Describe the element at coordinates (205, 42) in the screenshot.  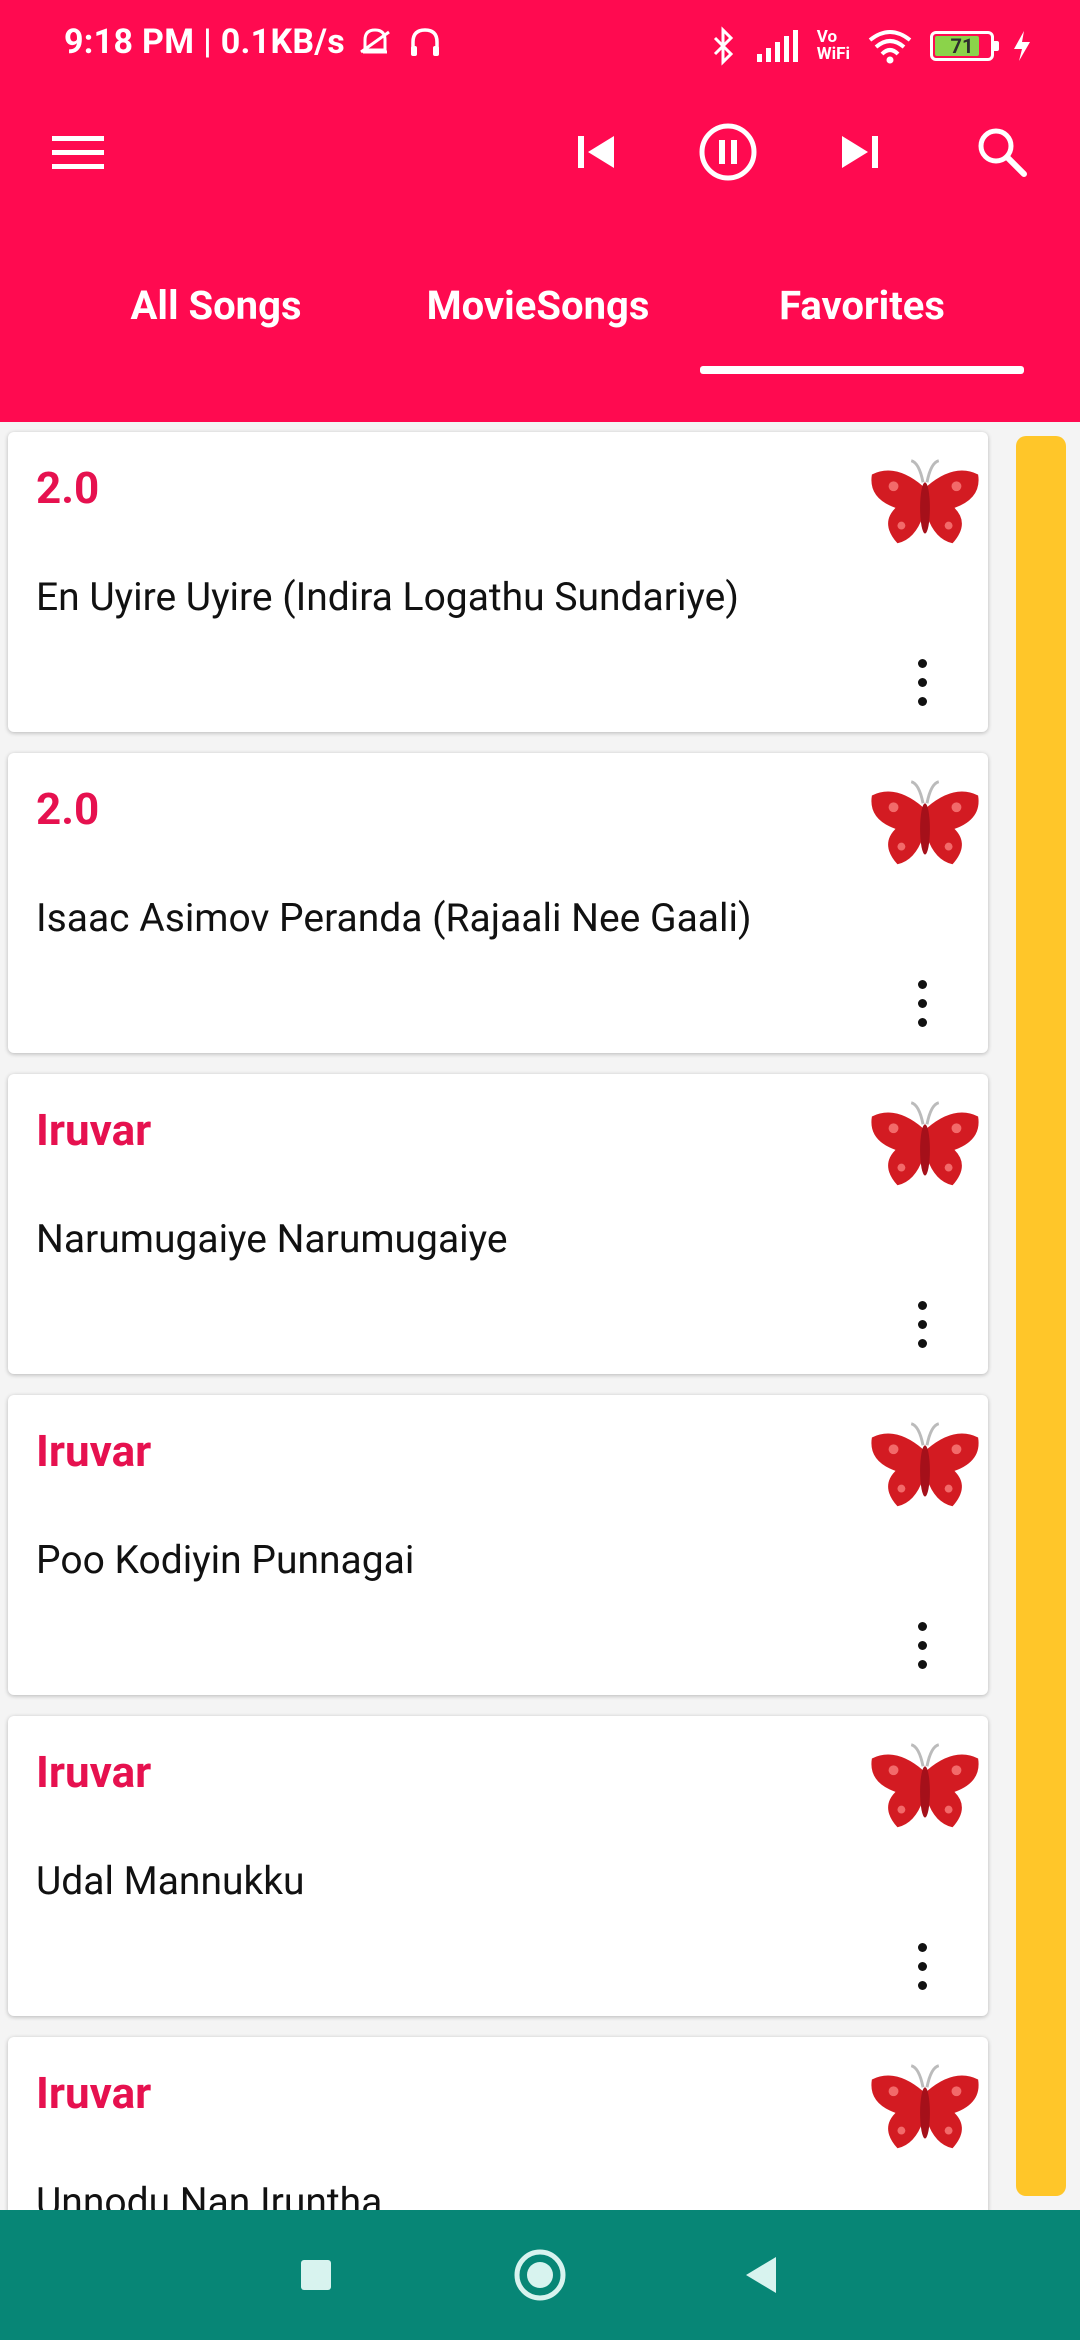
I see `status-time: 9:18 PM | 0.1KB/s` at that location.